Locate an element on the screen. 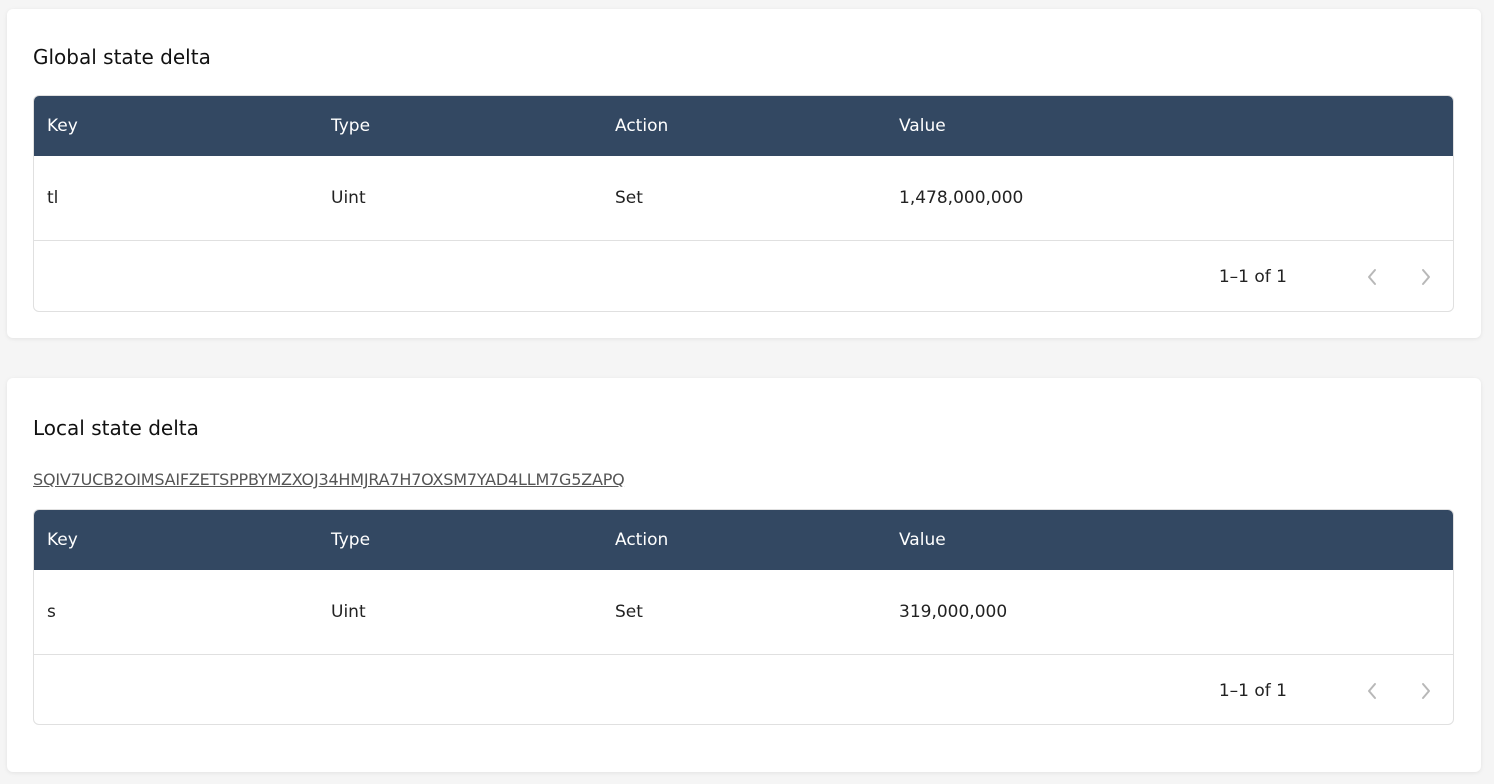 The height and width of the screenshot is (784, 1494). global-state-delta-title: Global state delta is located at coordinates (122, 57).